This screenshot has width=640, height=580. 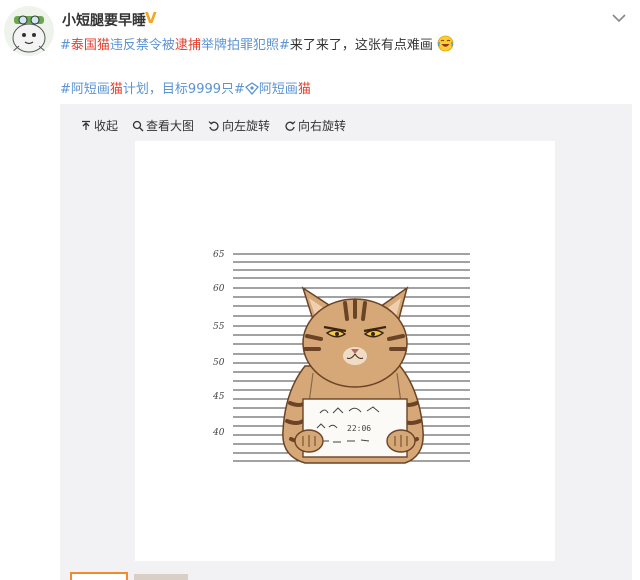 I want to click on author-name: 小短腿要早睡, so click(x=104, y=20).